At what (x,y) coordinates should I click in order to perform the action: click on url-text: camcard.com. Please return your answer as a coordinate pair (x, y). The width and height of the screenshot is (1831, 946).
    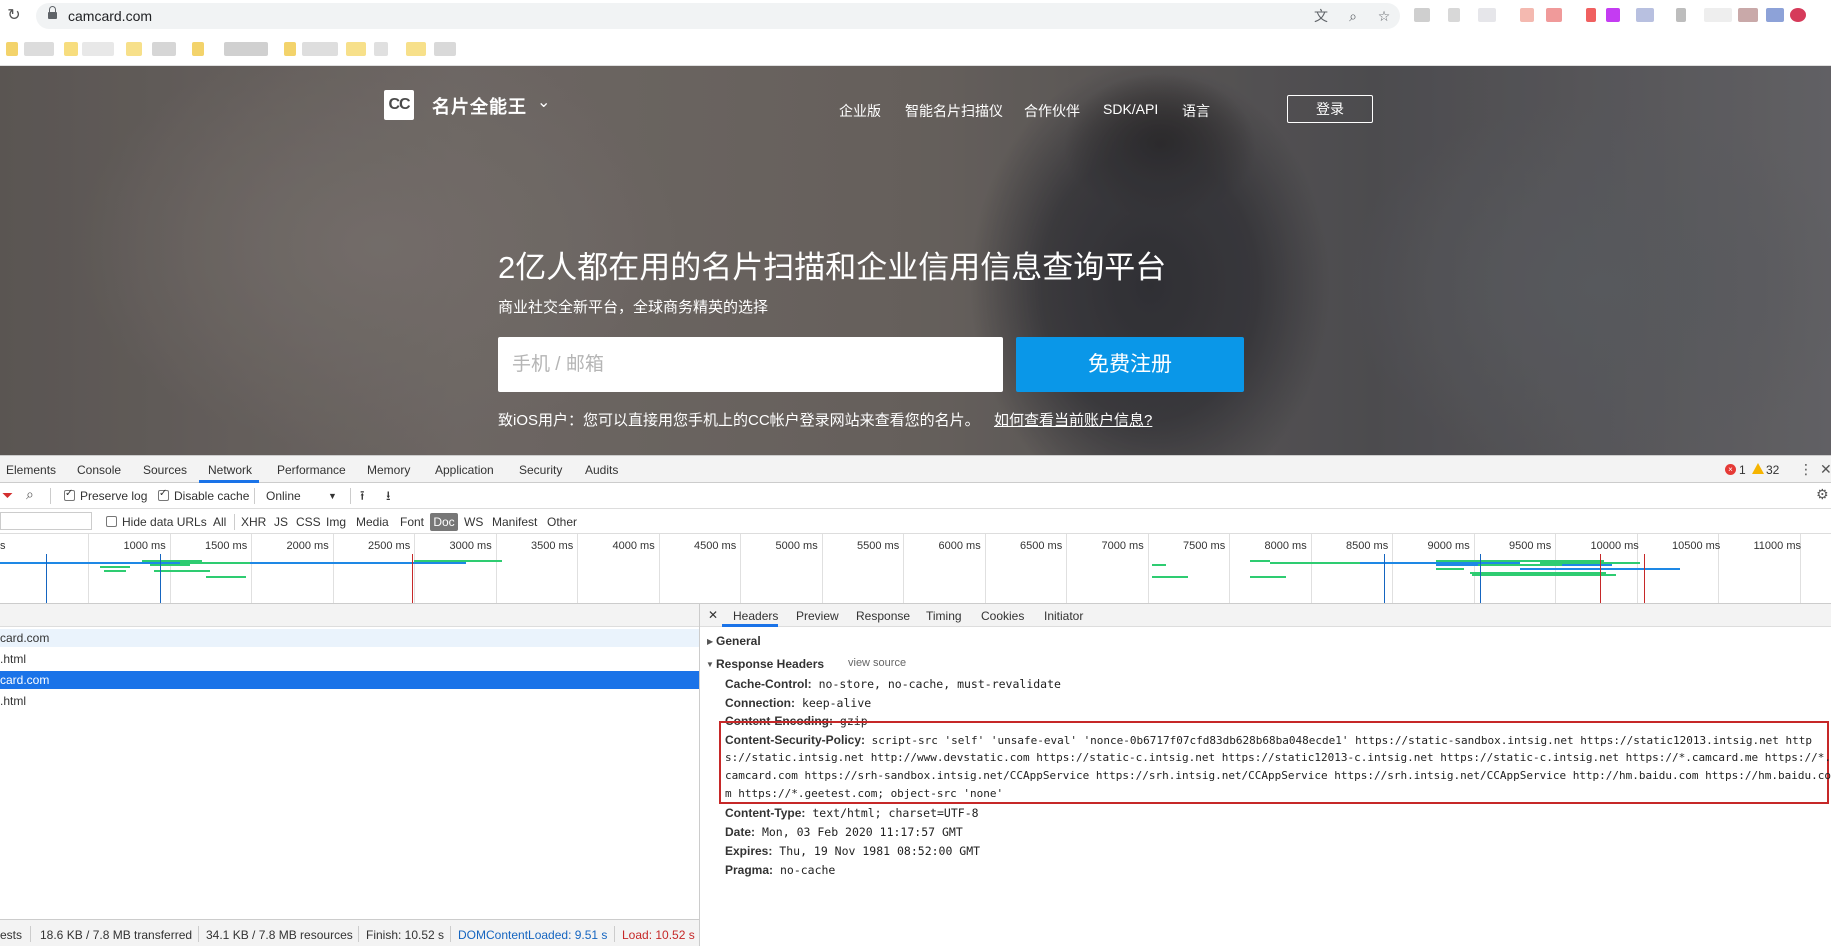
    Looking at the image, I should click on (110, 16).